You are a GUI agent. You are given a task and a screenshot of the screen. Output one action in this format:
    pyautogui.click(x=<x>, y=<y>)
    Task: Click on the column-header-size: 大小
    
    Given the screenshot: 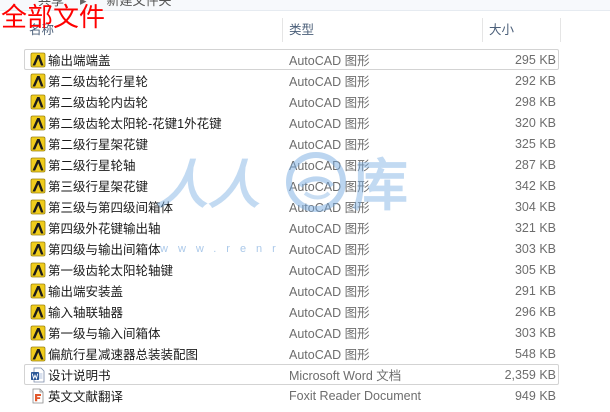 What is the action you would take?
    pyautogui.click(x=522, y=30)
    